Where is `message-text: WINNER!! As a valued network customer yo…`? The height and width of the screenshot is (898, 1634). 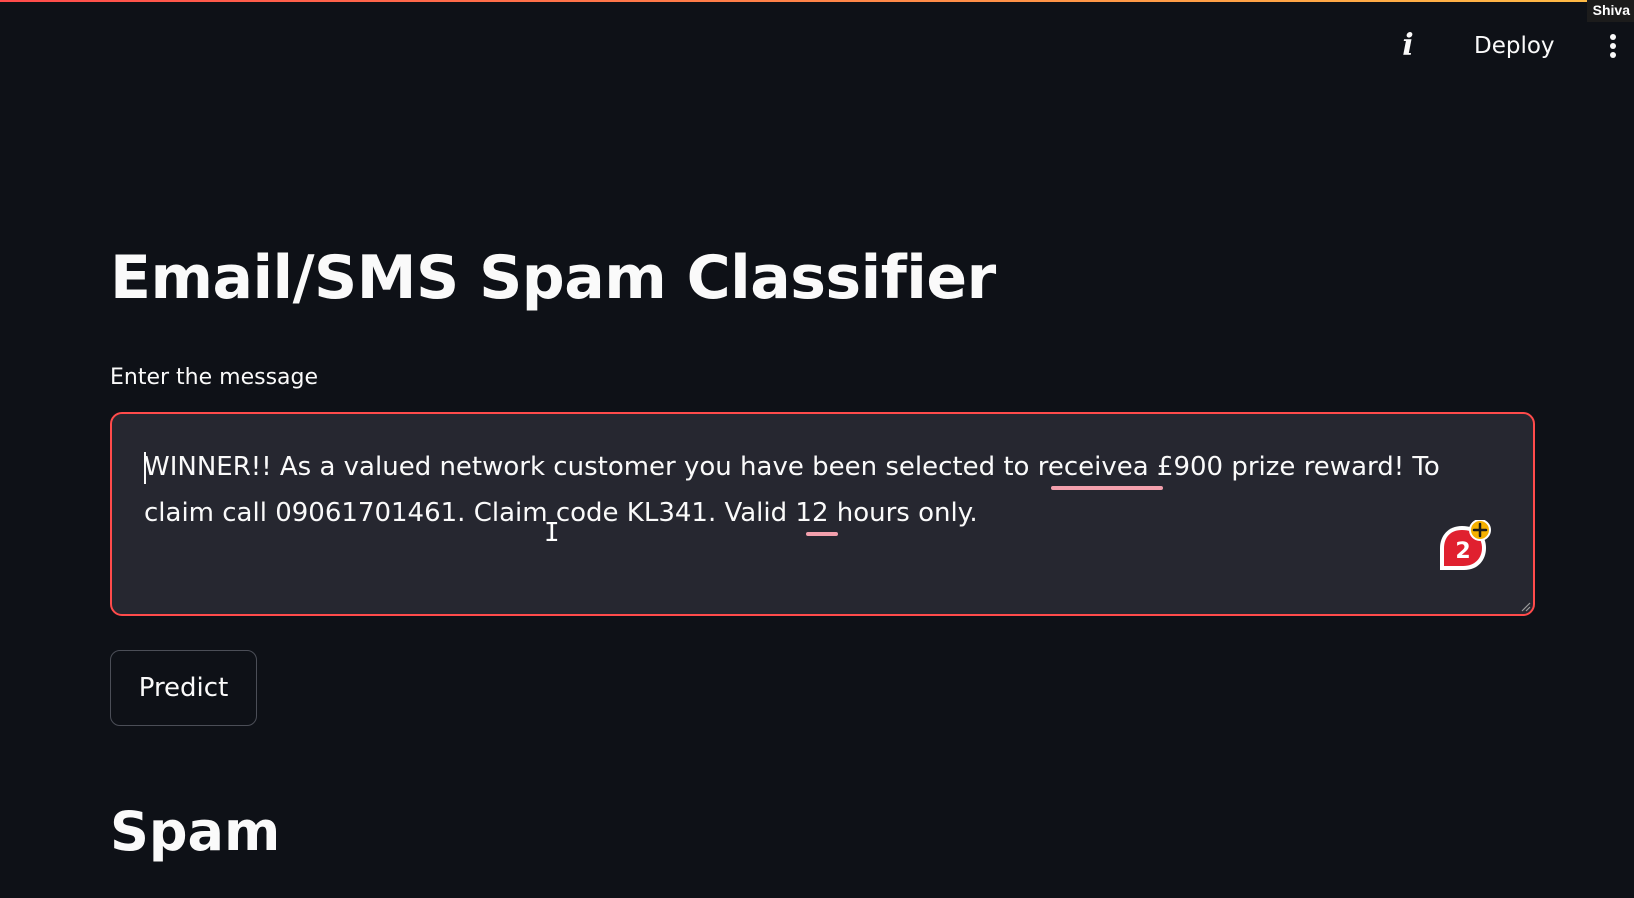
message-text: WINNER!! As a valued network customer yo… is located at coordinates (813, 490).